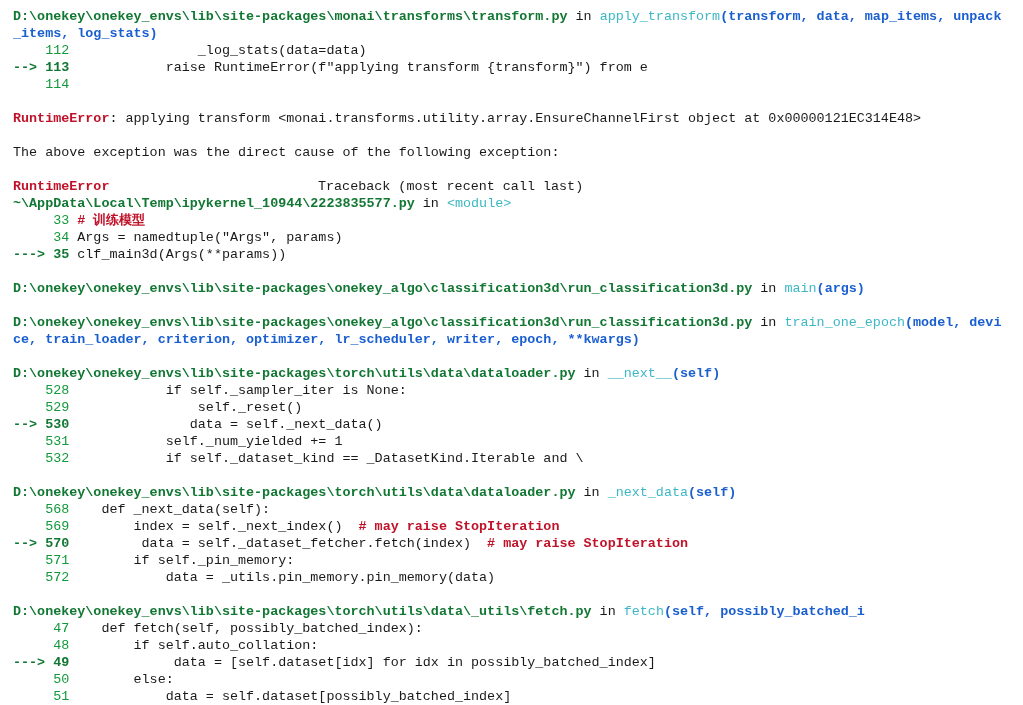 This screenshot has height=705, width=1023. Describe the element at coordinates (508, 25) in the screenshot. I see `file-location-line: D:\onekey\onekey_envs\lib\site-packages\monai\transforms\transform.py in apply_transform(transform, data, map_items, unpack_items, log_stats)` at that location.